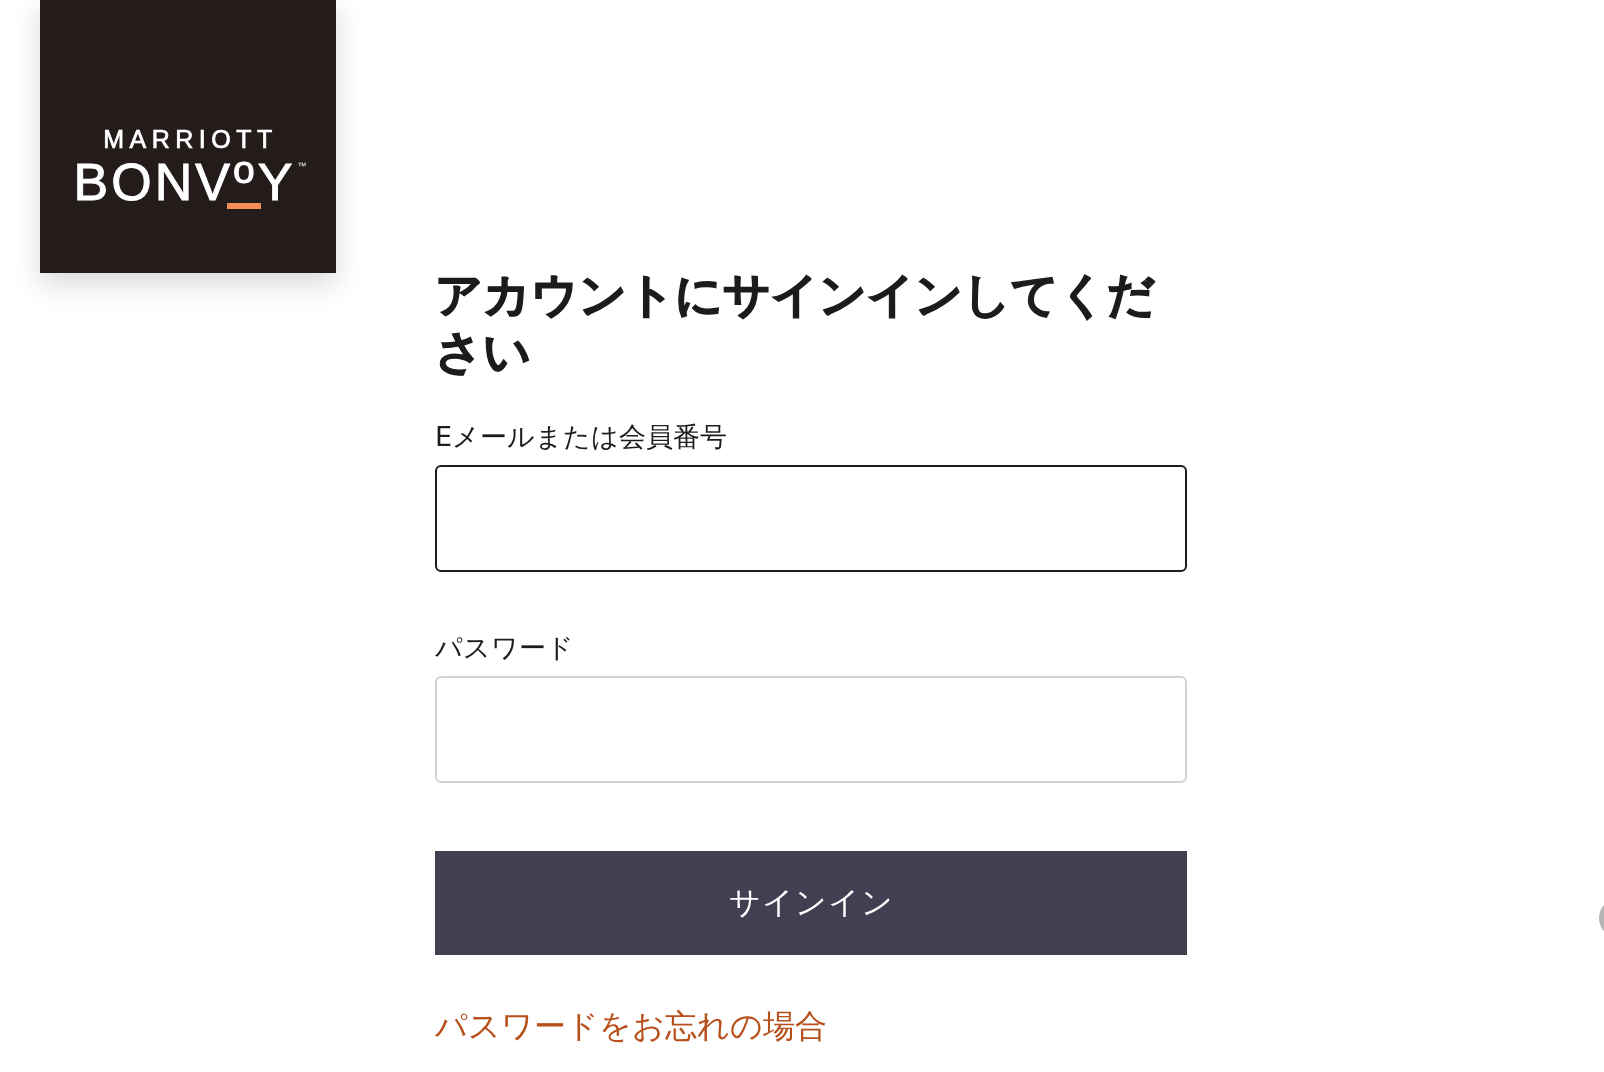  What do you see at coordinates (811, 518) in the screenshot?
I see `input-field` at bounding box center [811, 518].